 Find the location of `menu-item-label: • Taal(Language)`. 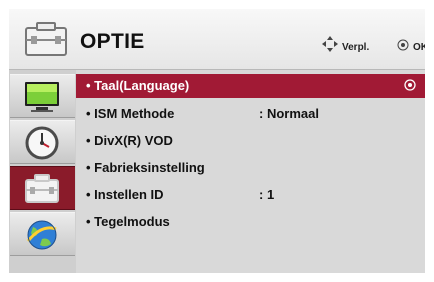

menu-item-label: • Taal(Language) is located at coordinates (138, 85).